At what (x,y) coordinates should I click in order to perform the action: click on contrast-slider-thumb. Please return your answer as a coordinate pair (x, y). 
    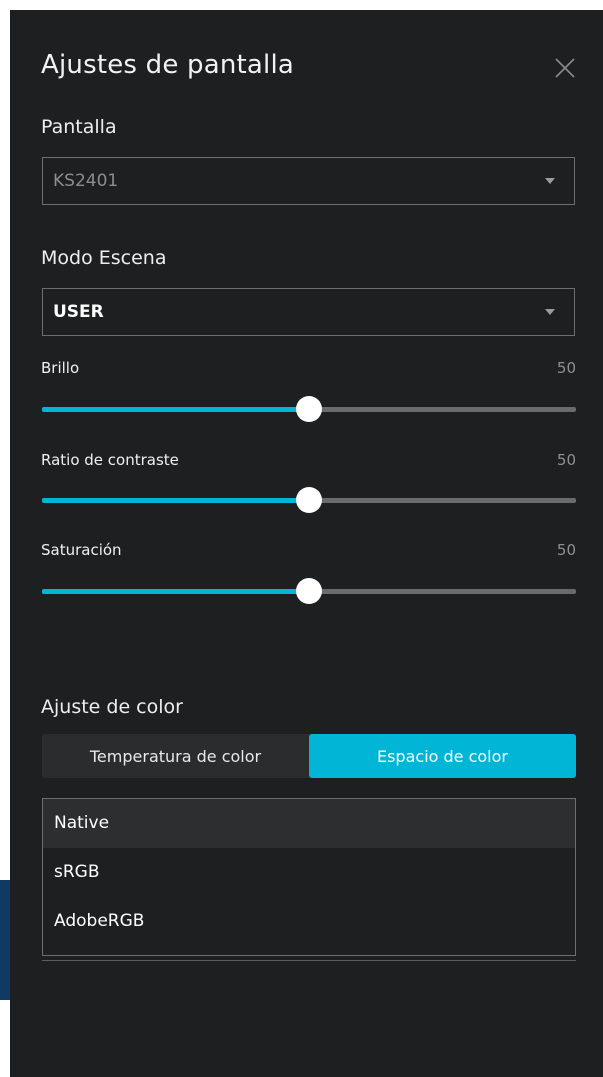
    Looking at the image, I should click on (309, 500).